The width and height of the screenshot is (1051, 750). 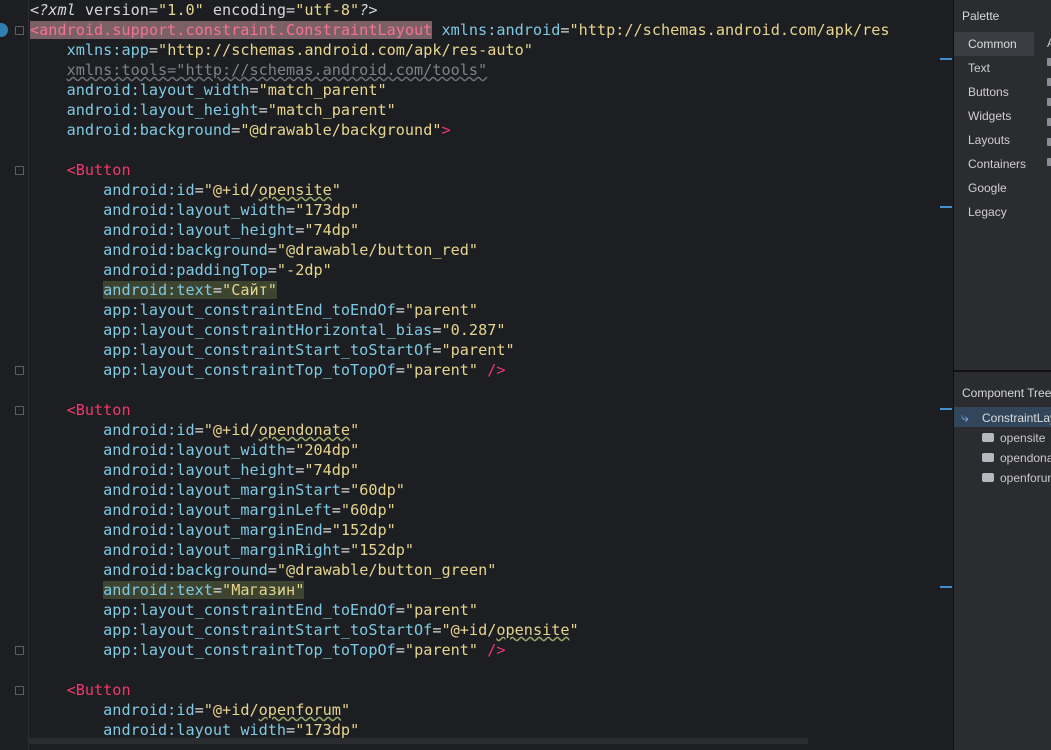 I want to click on palette-category-buttons: Buttons, so click(x=994, y=92).